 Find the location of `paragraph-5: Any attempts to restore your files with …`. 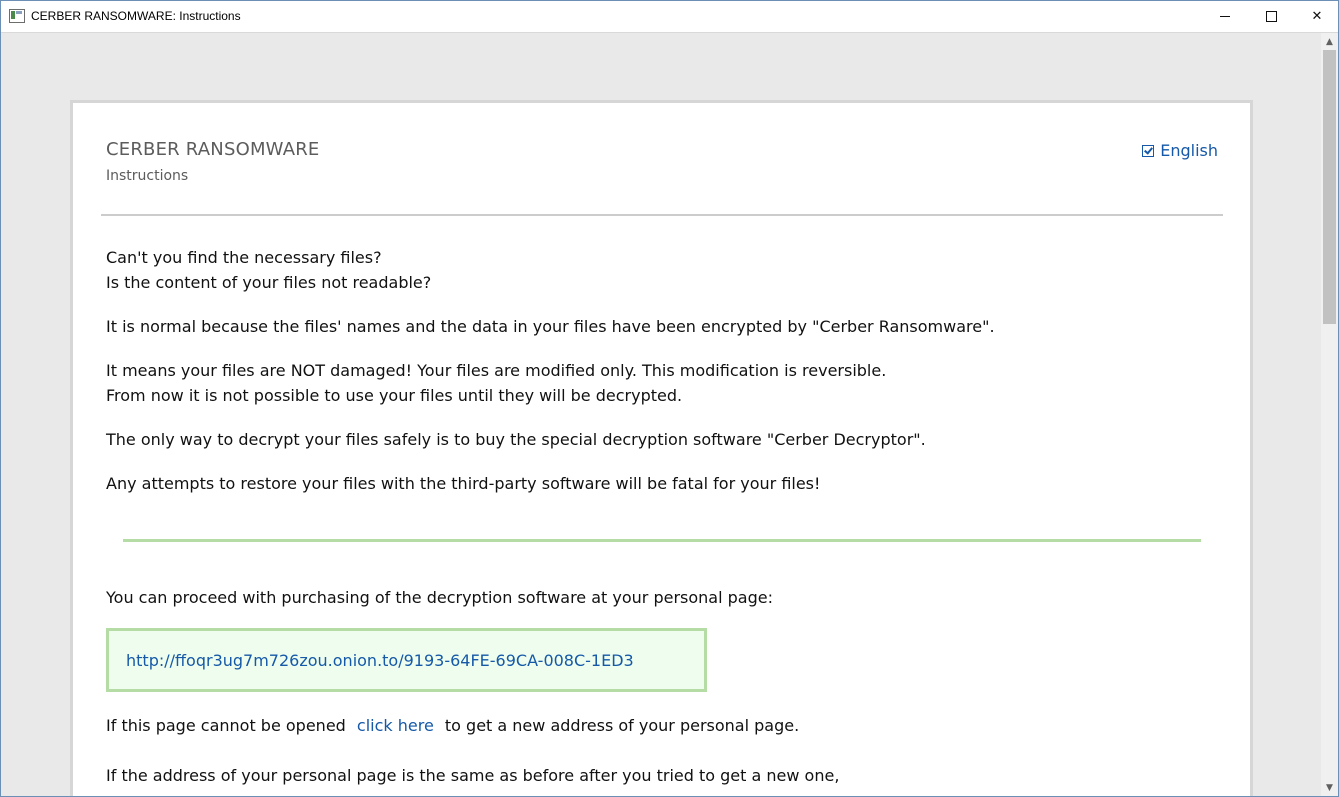

paragraph-5: Any attempts to restore your files with … is located at coordinates (463, 483).